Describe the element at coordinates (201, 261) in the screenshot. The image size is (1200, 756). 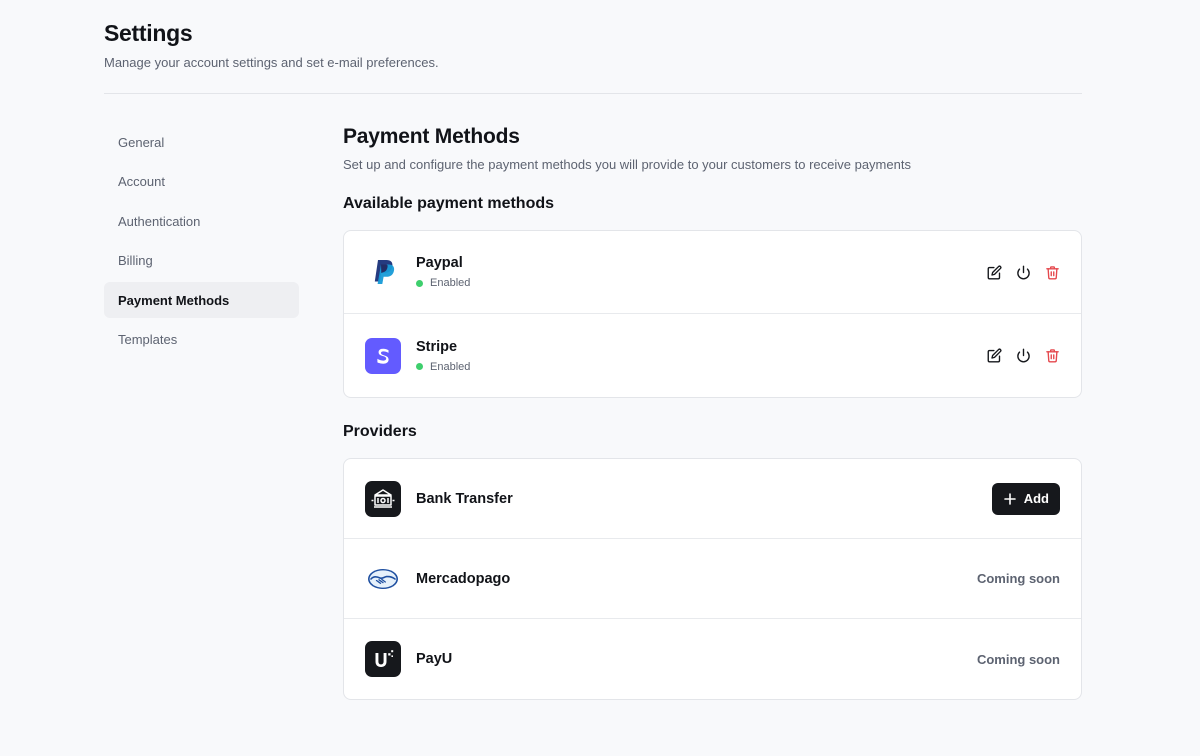
I see `sidebar-item-billing: Billing` at that location.